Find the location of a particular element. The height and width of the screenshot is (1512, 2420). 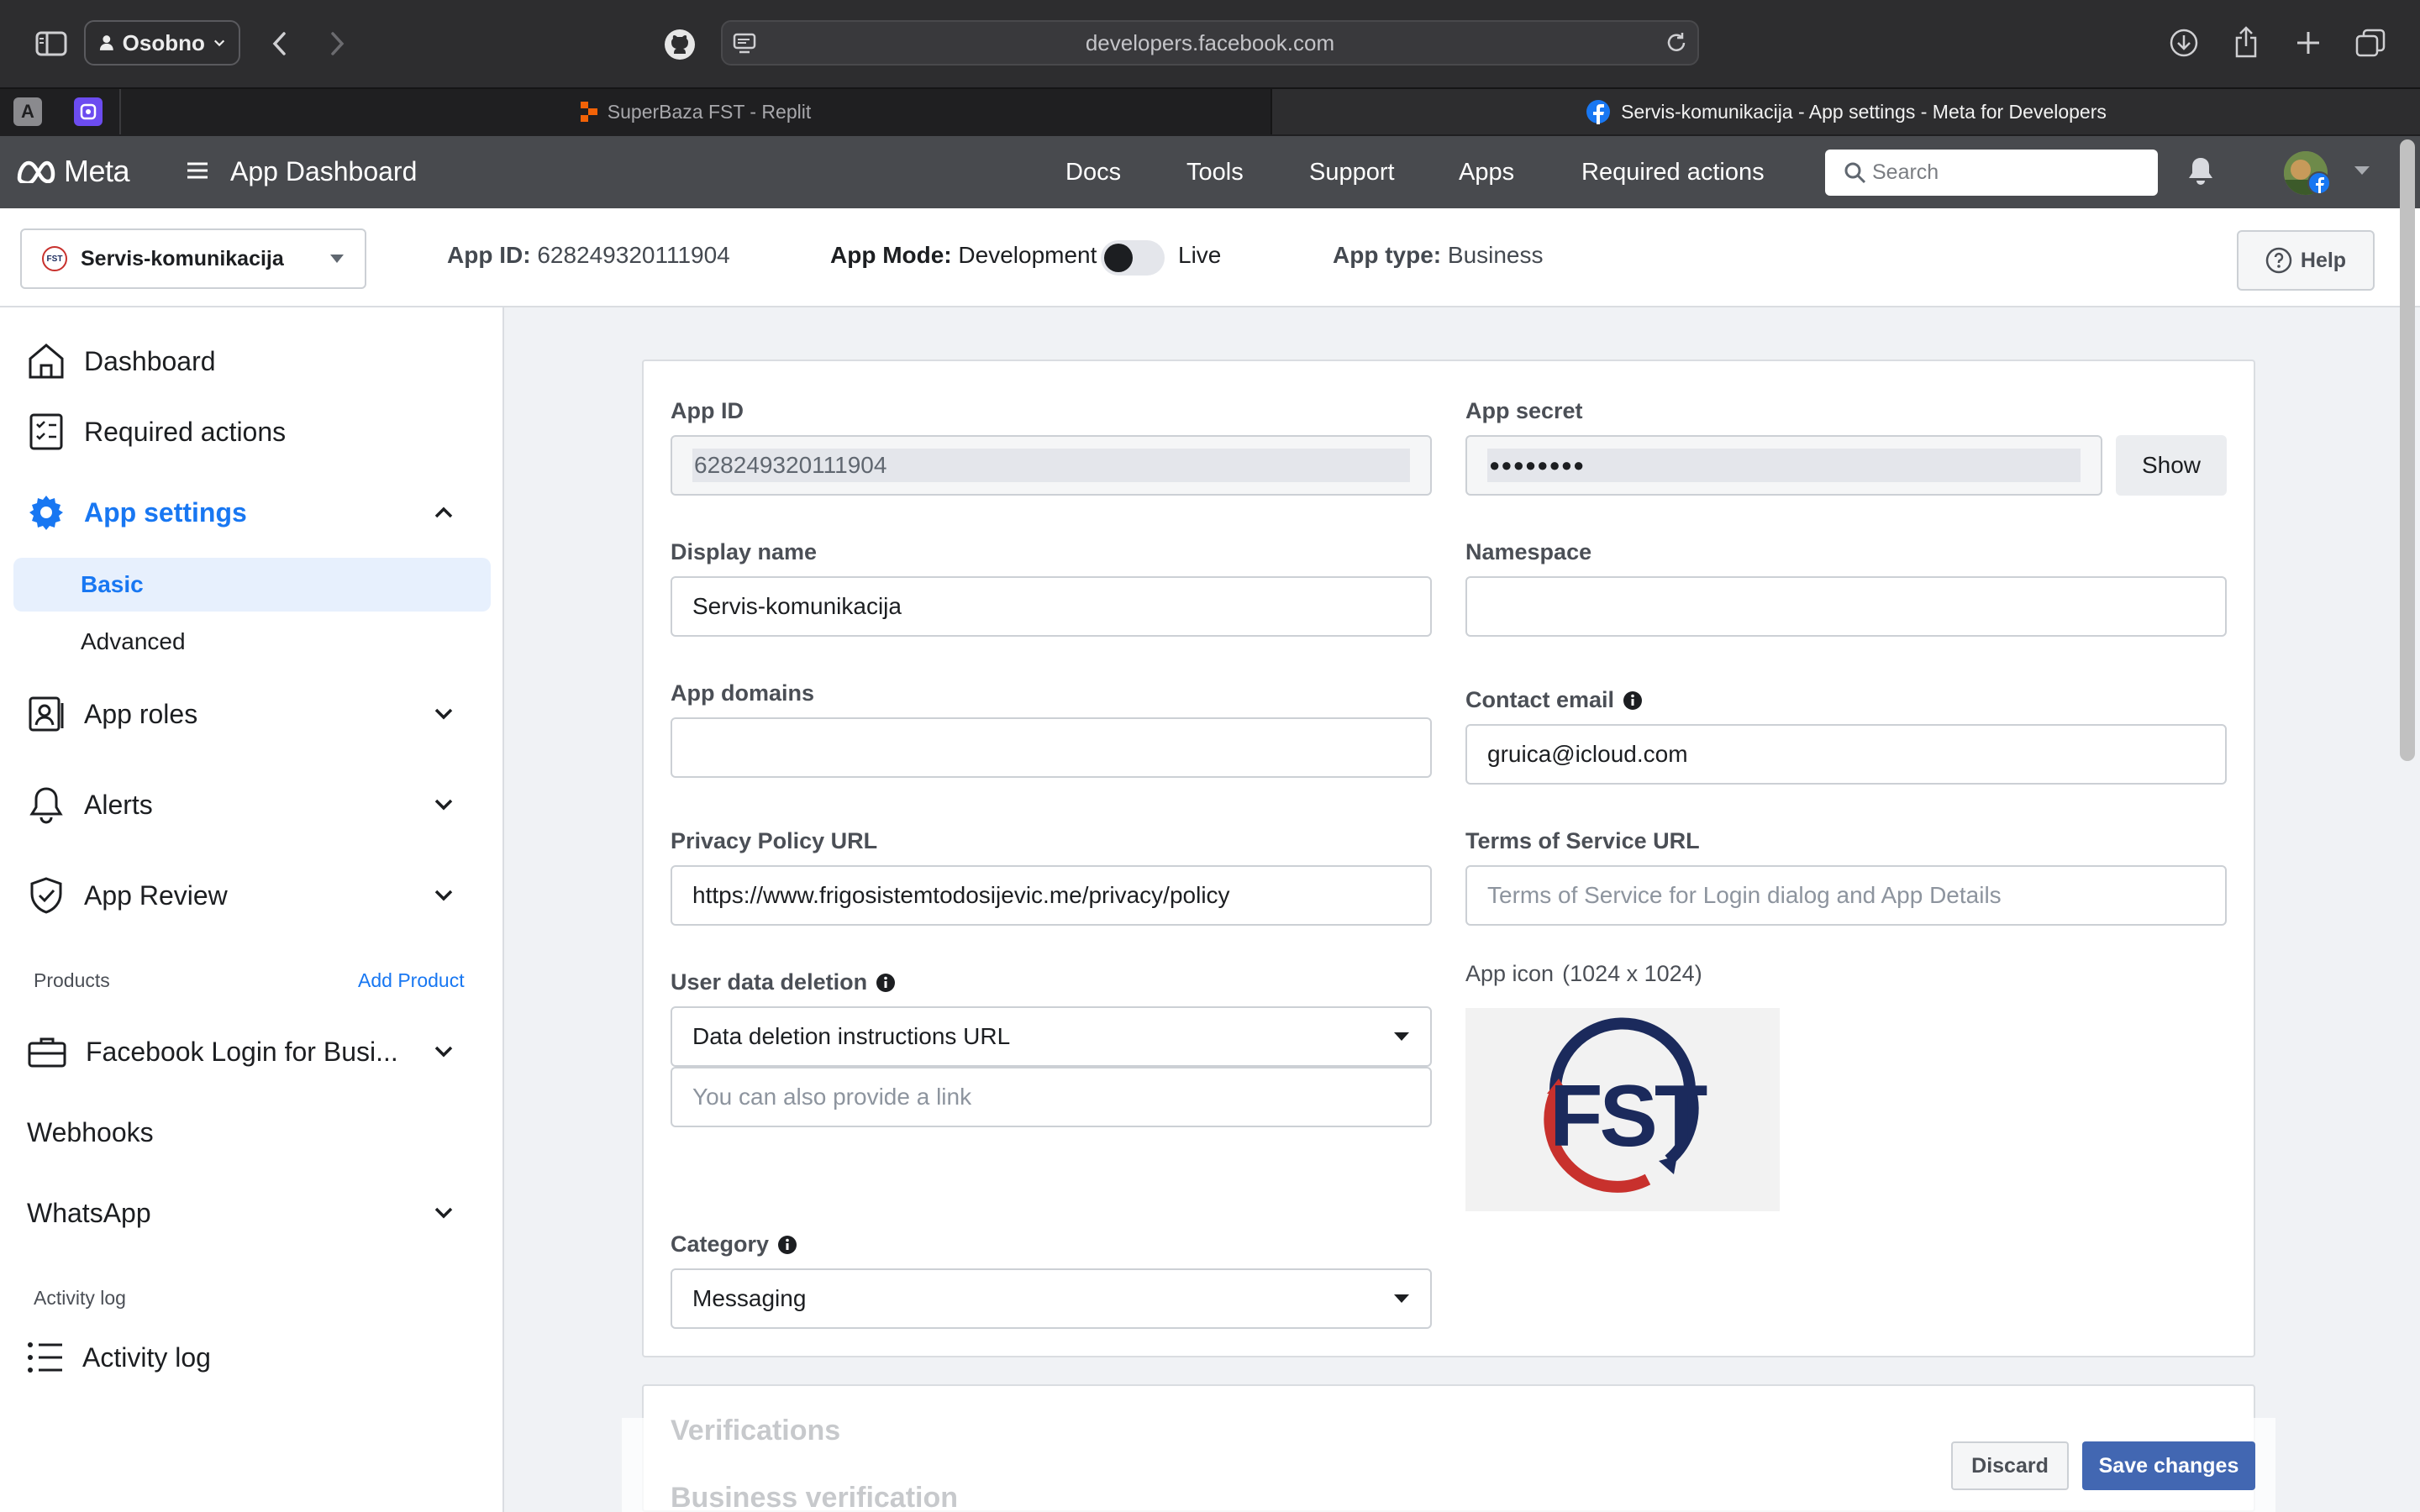

namespace-label: Namespace is located at coordinates (1528, 551).